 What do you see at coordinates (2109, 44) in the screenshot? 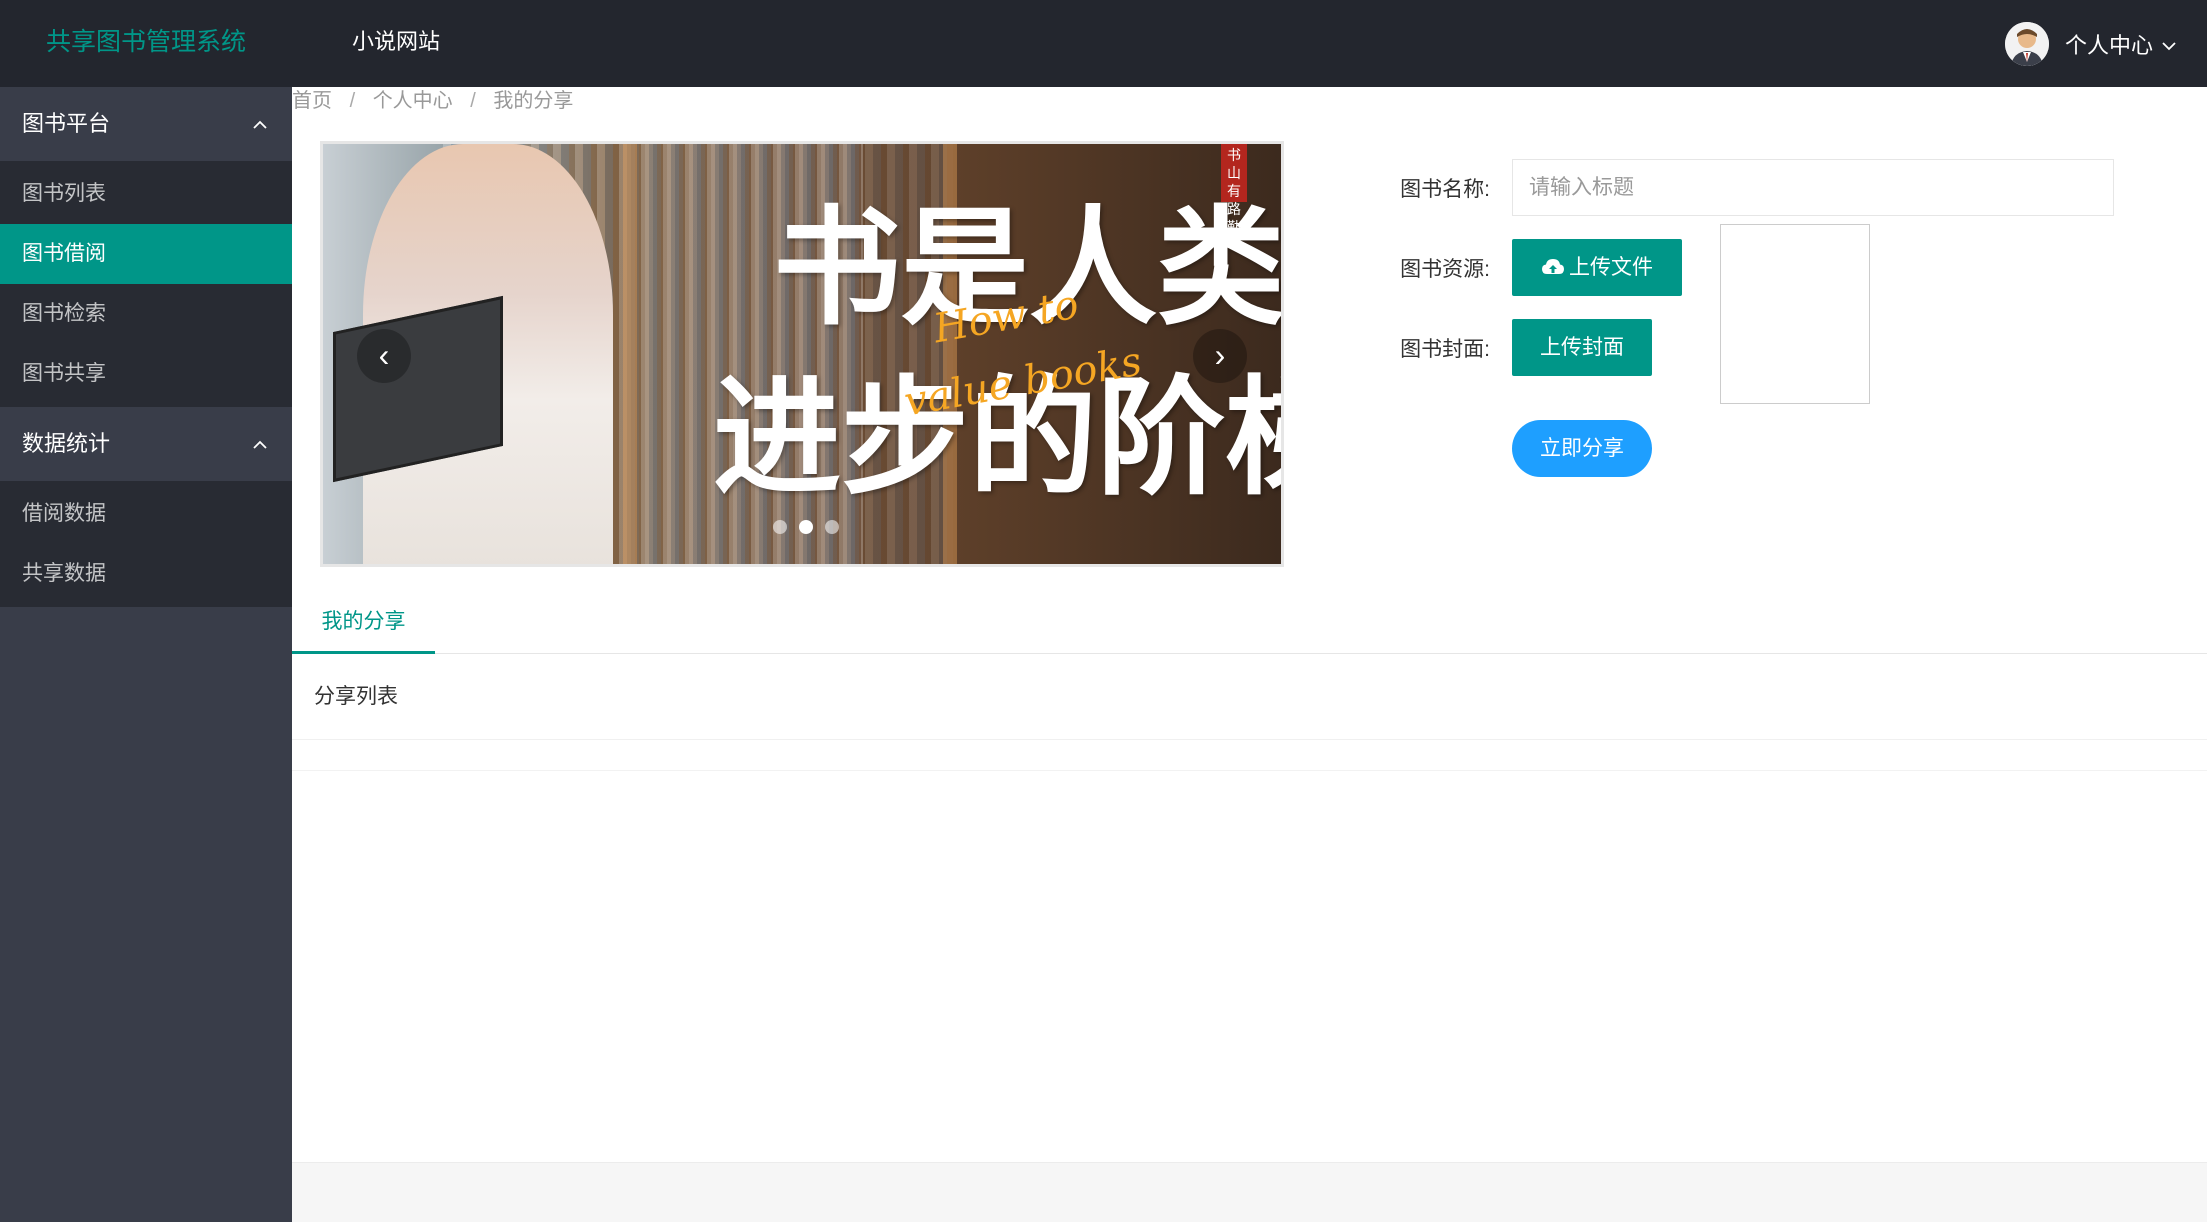
I see `user-menu-label: 个人中心` at bounding box center [2109, 44].